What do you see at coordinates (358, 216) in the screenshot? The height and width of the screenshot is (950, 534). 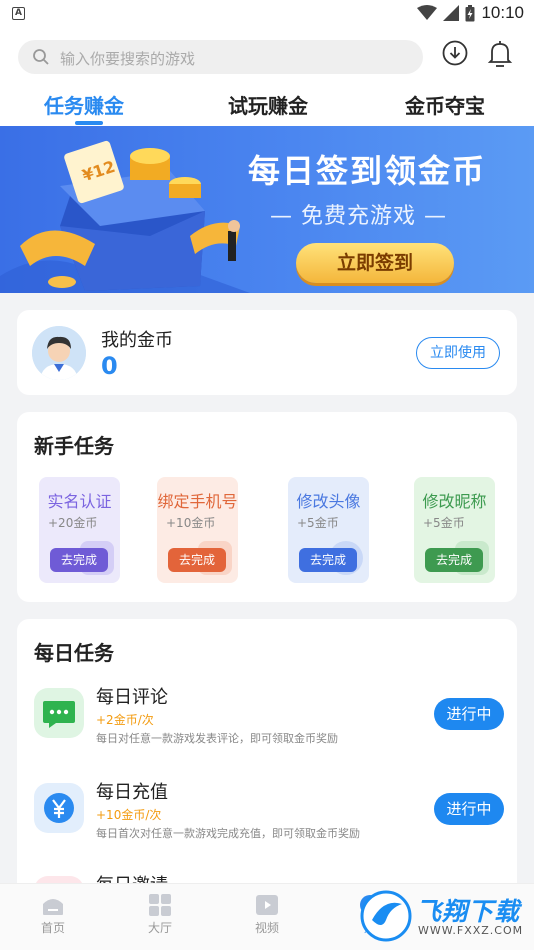 I see `banner-subtitle: — 免费充游戏 —` at bounding box center [358, 216].